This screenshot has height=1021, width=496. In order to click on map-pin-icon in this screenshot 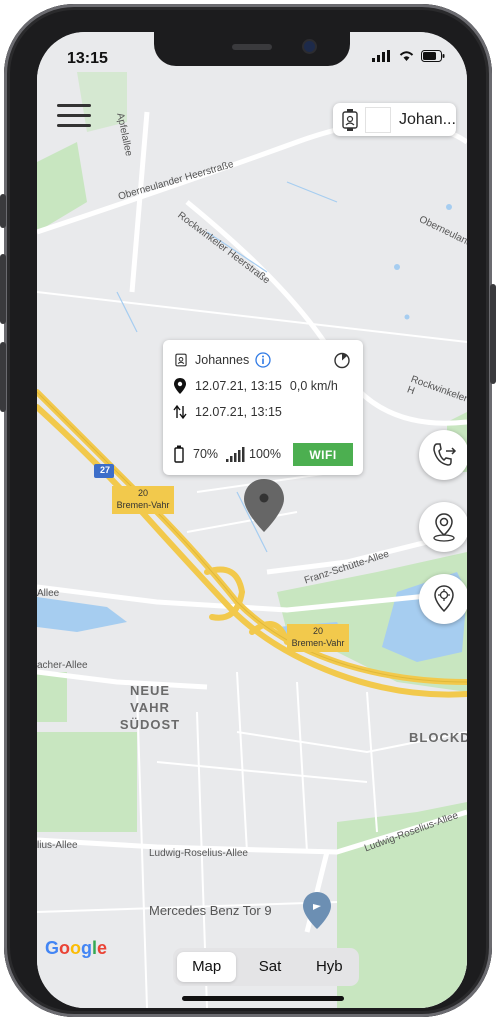, I will do `click(444, 527)`.